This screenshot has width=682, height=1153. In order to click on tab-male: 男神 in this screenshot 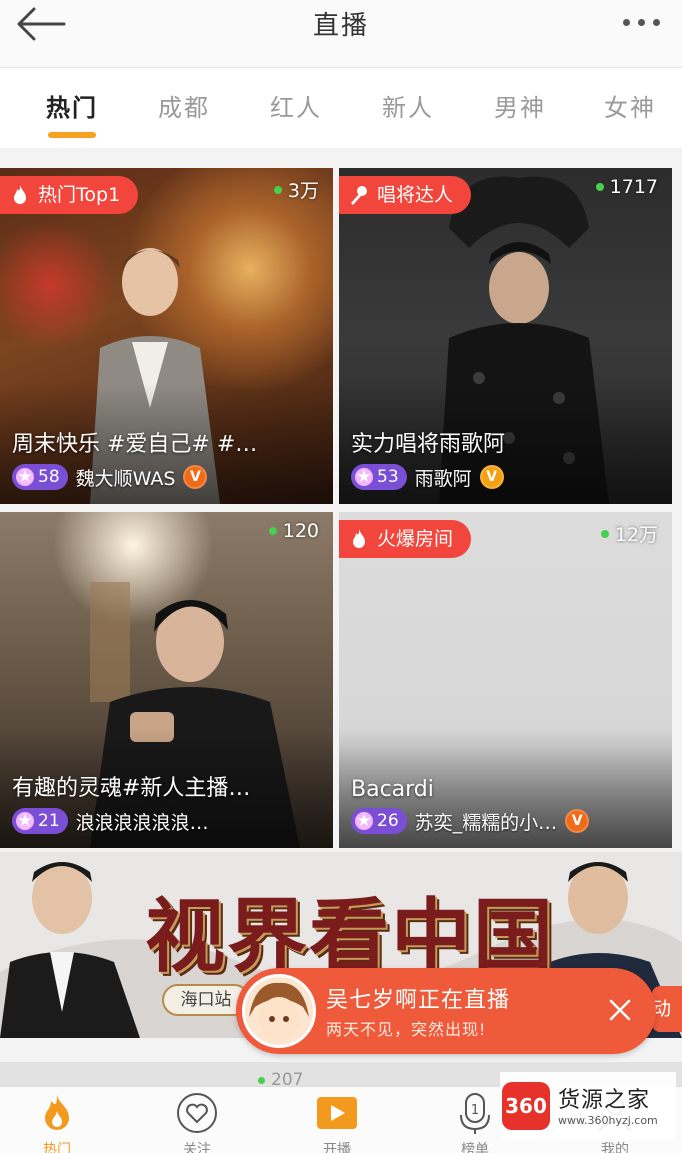, I will do `click(520, 105)`.